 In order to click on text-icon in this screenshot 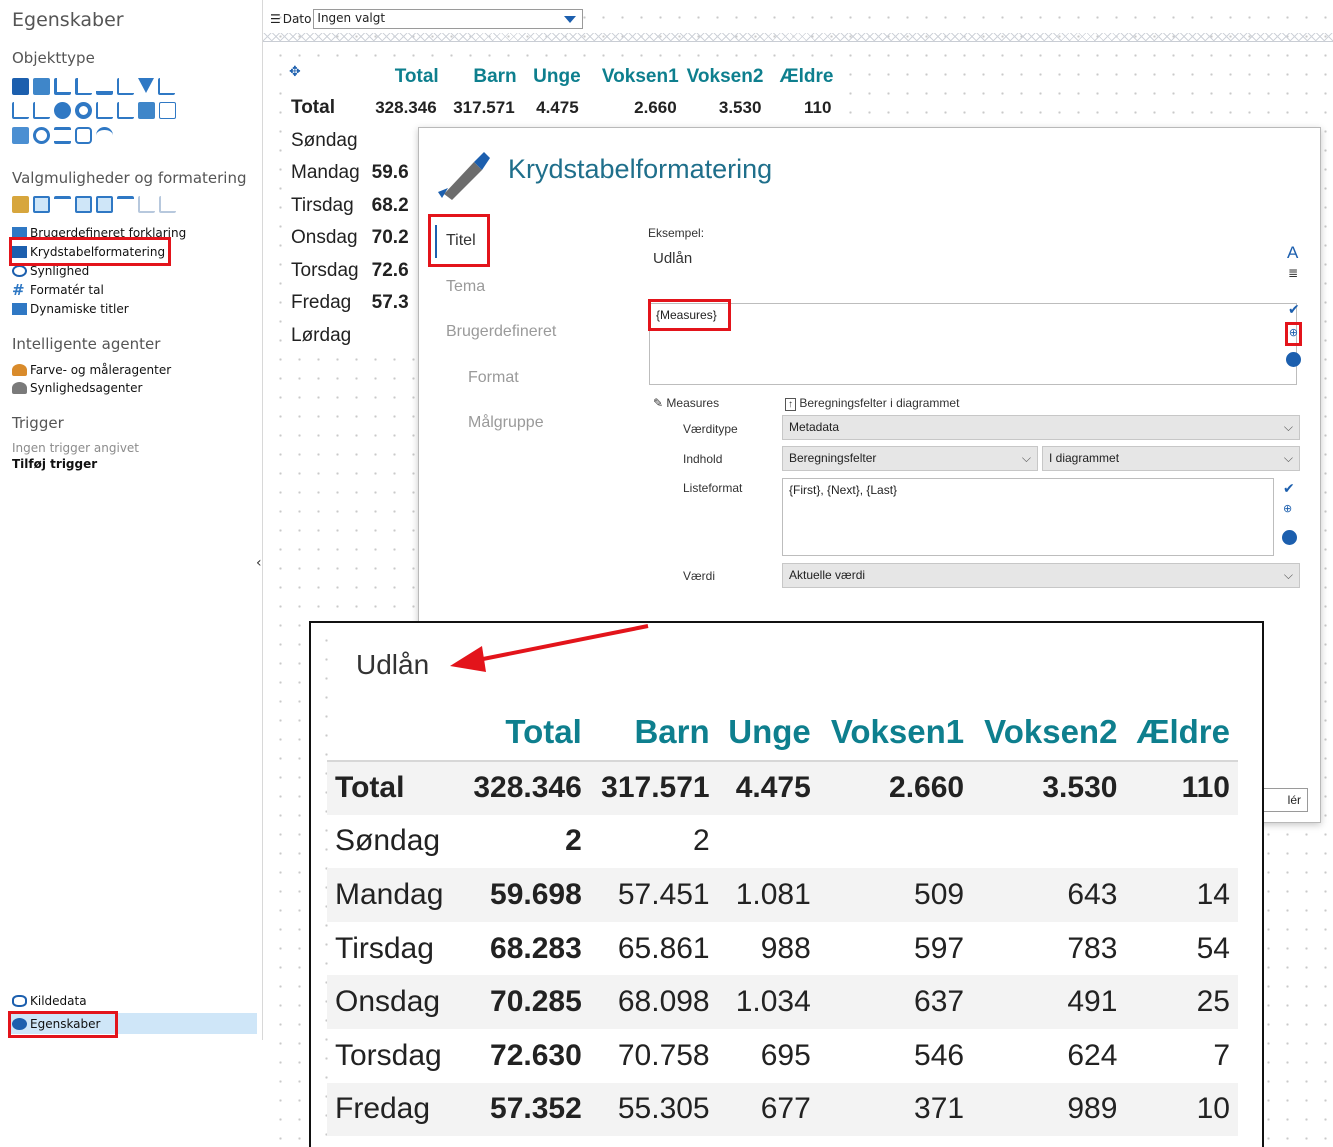, I will do `click(62, 135)`.